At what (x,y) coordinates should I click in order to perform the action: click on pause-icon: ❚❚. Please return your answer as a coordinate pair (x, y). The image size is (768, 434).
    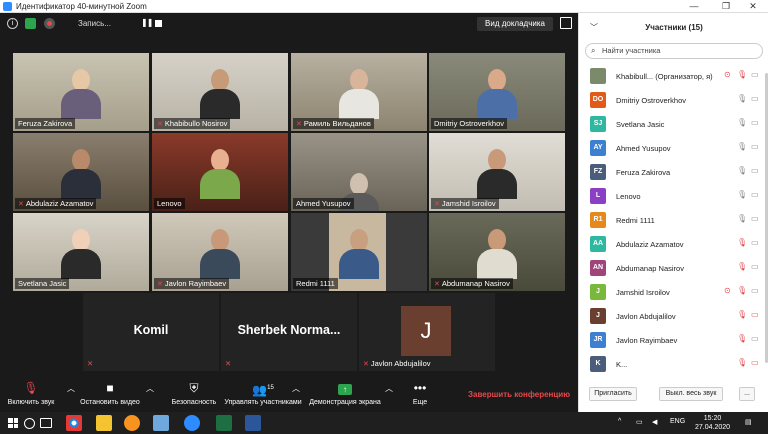
    Looking at the image, I should click on (147, 22).